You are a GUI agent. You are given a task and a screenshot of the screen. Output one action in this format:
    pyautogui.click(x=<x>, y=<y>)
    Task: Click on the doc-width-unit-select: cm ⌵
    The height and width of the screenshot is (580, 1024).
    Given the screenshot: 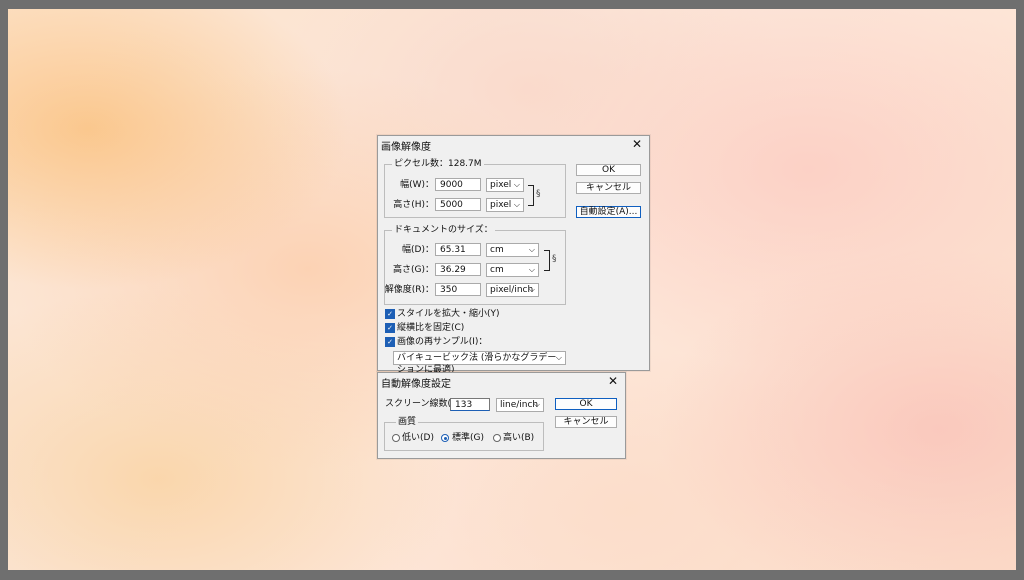 What is the action you would take?
    pyautogui.click(x=512, y=250)
    